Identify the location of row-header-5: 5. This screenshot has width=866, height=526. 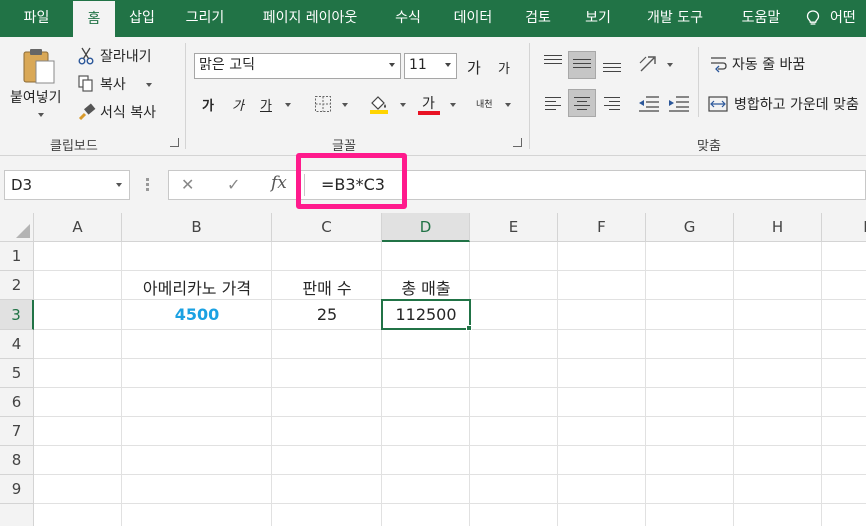
(17, 373).